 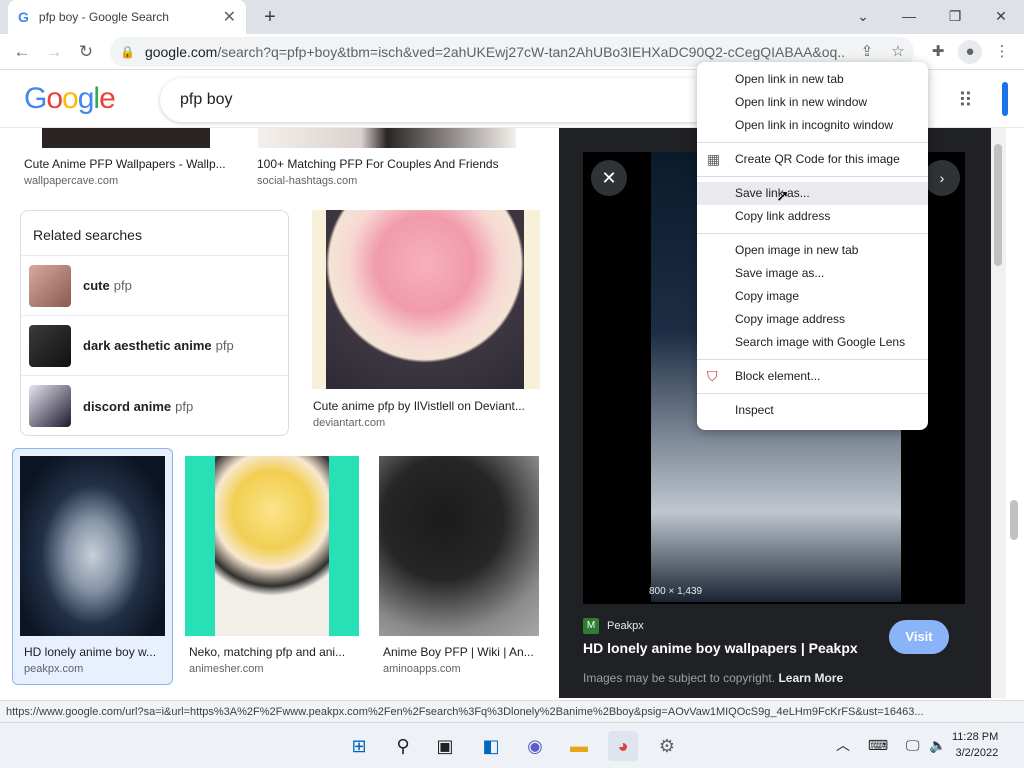 What do you see at coordinates (226, 669) in the screenshot?
I see `result-source: animesher.com` at bounding box center [226, 669].